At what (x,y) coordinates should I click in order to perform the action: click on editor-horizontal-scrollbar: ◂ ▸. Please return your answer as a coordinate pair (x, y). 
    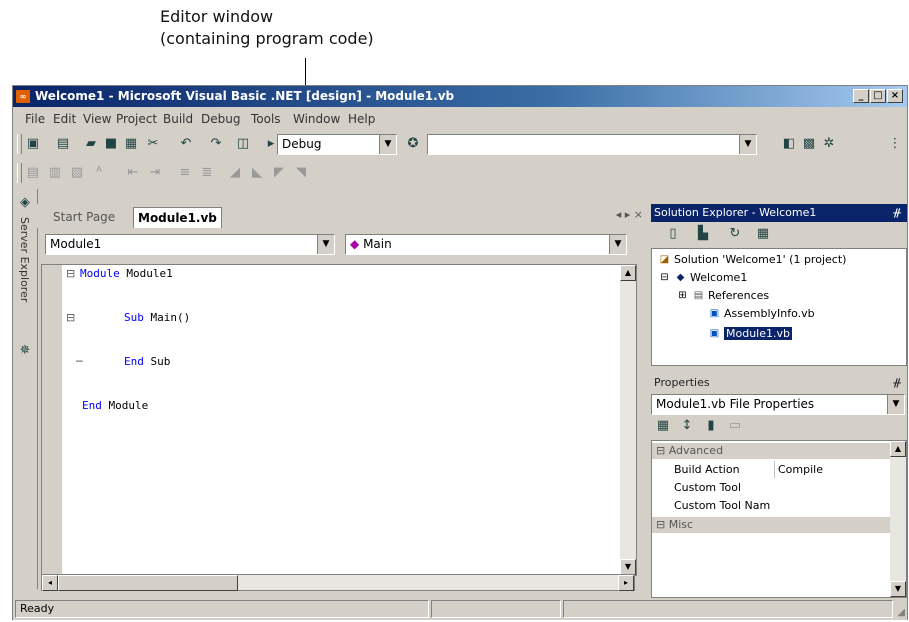
    Looking at the image, I should click on (338, 582).